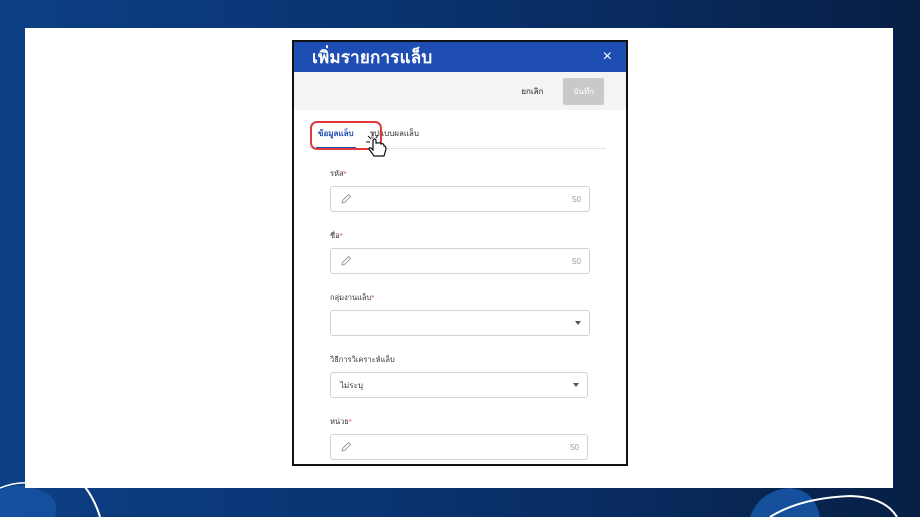 Image resolution: width=920 pixels, height=517 pixels. I want to click on code-input: 50, so click(460, 199).